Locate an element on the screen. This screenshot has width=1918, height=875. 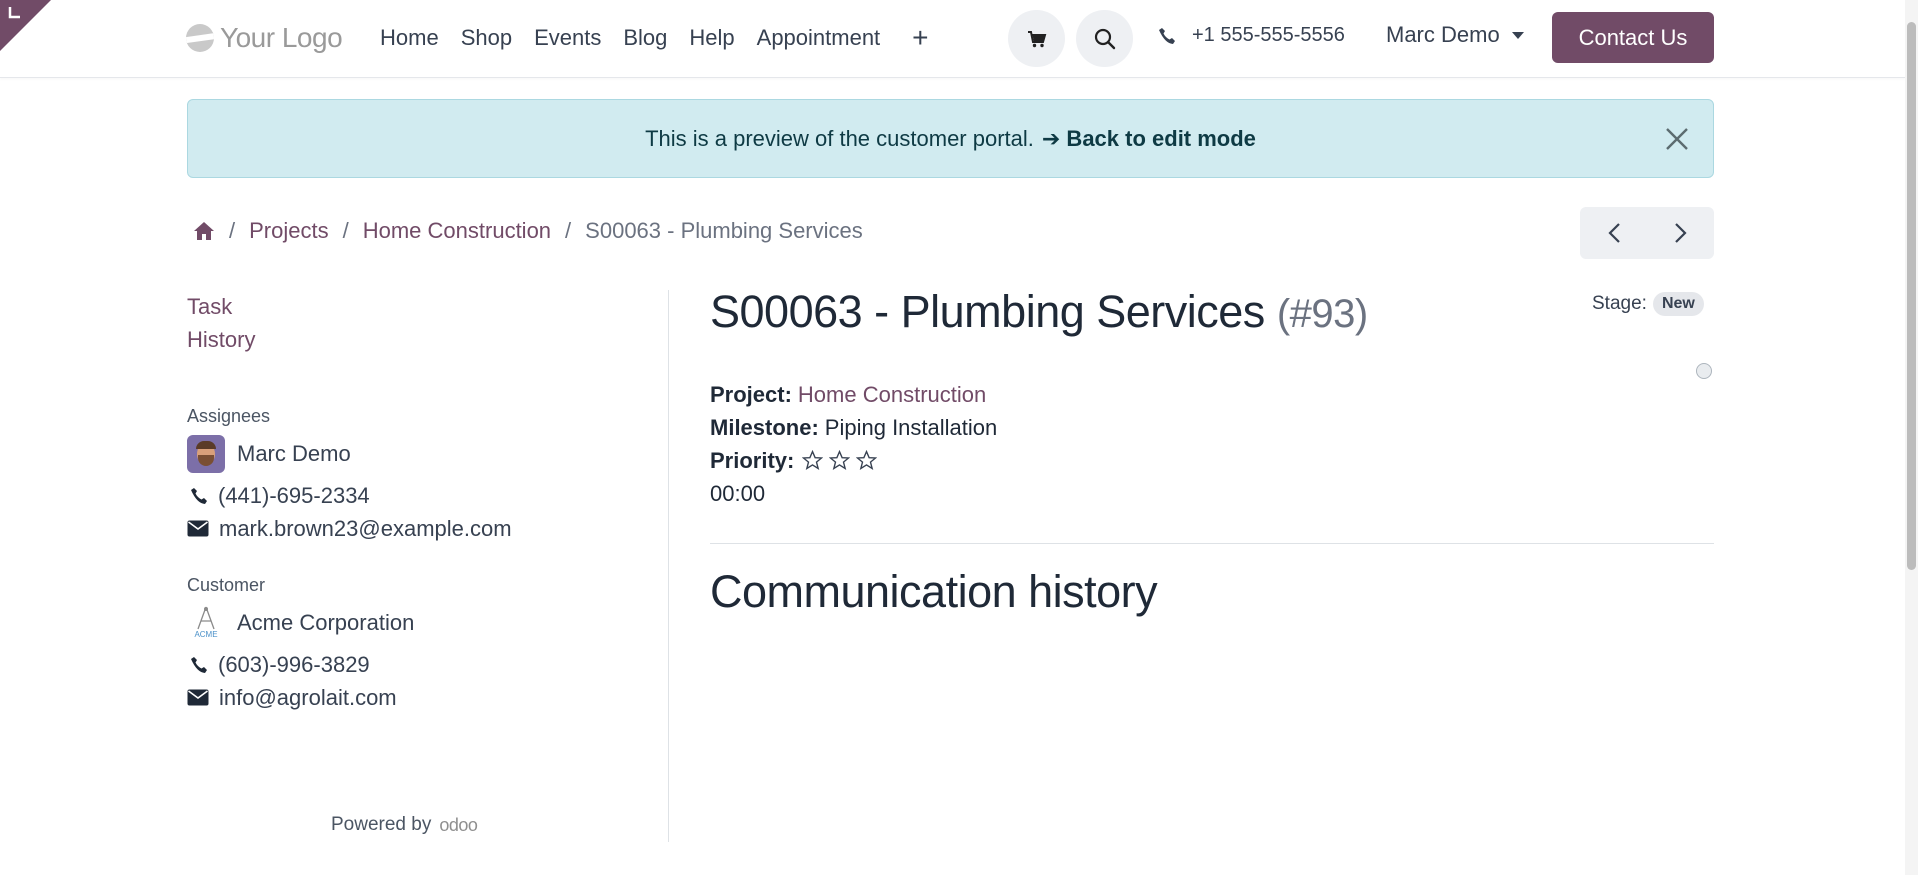
powered-by-text: Powered by is located at coordinates (381, 824).